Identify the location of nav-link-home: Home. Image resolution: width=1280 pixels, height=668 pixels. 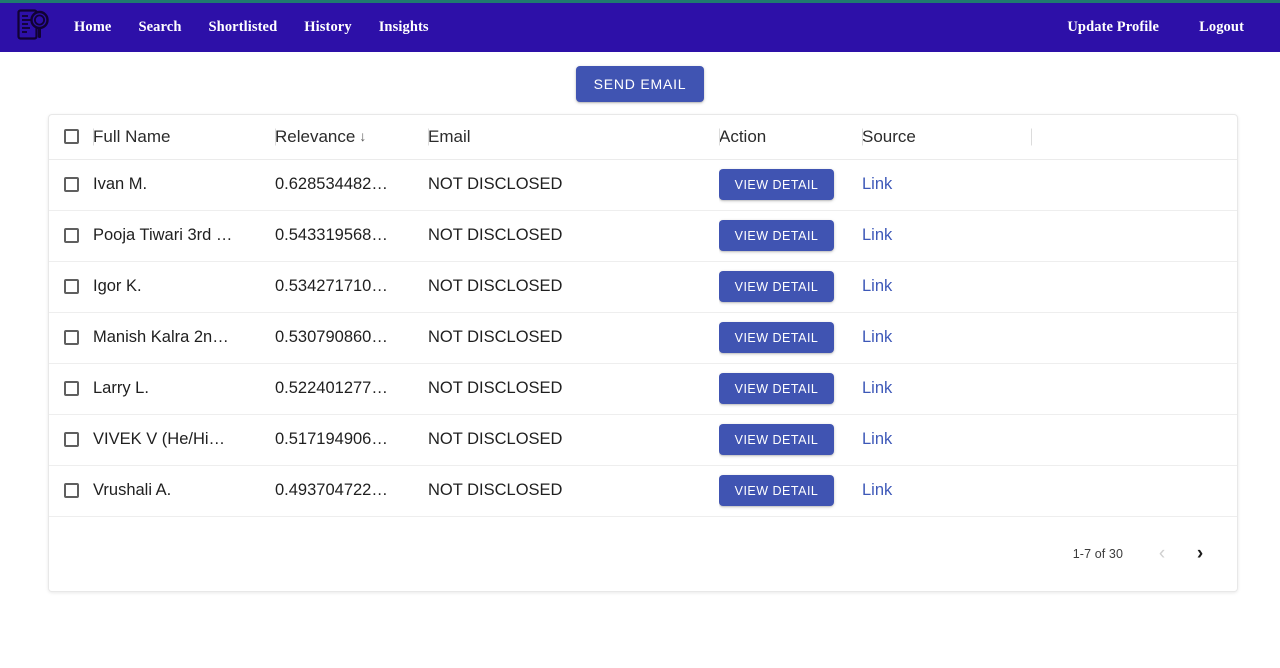
(92, 27).